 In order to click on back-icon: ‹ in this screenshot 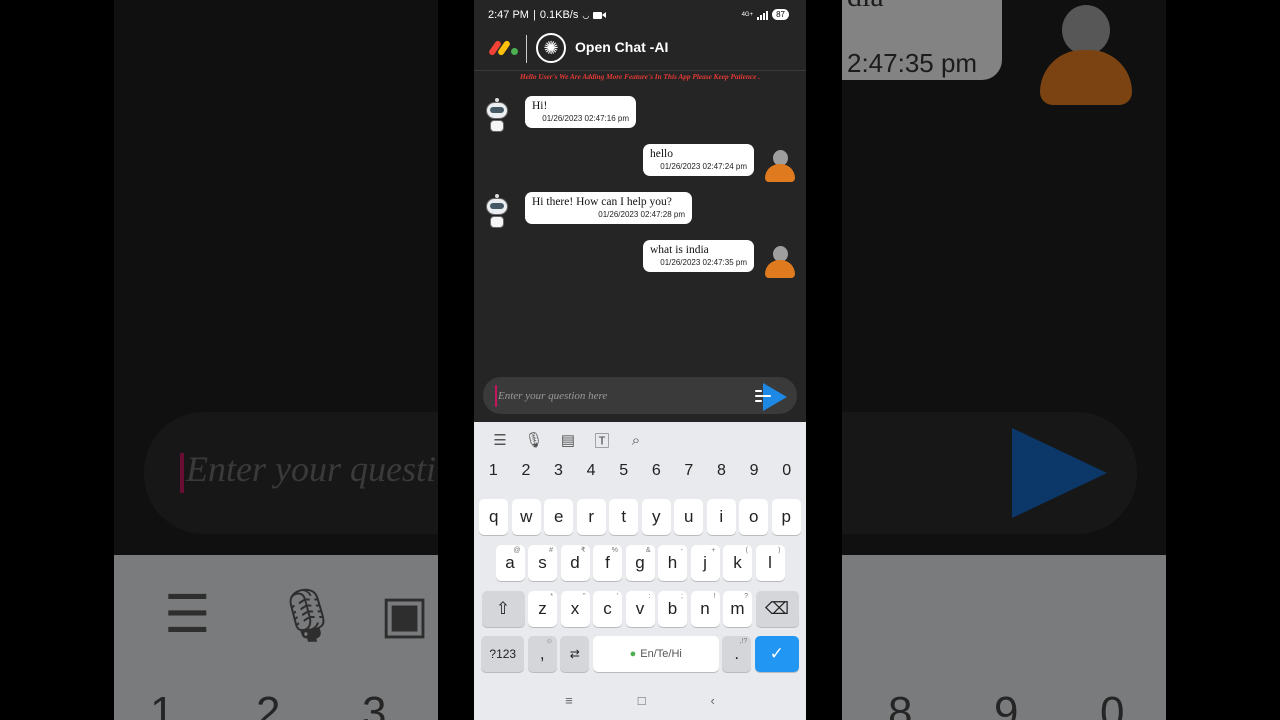, I will do `click(713, 700)`.